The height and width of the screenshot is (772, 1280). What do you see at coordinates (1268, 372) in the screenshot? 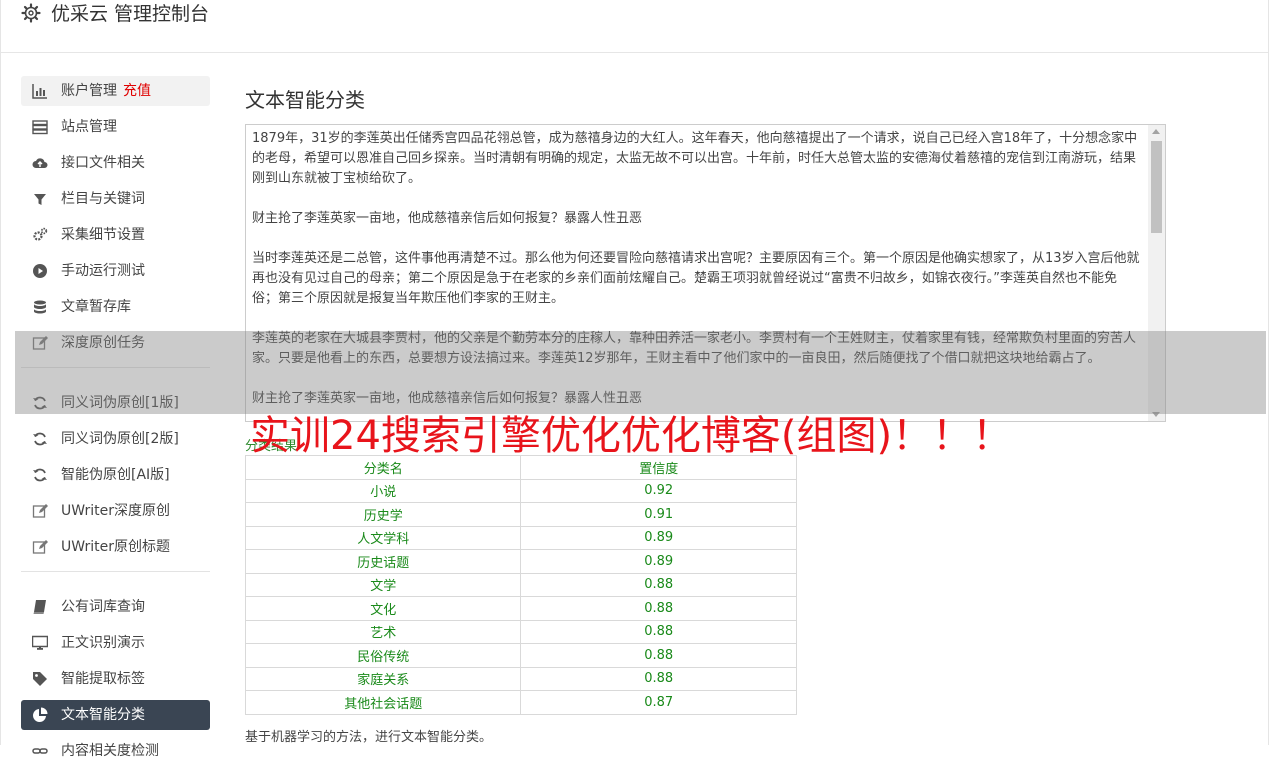
I see `frame-border-right` at bounding box center [1268, 372].